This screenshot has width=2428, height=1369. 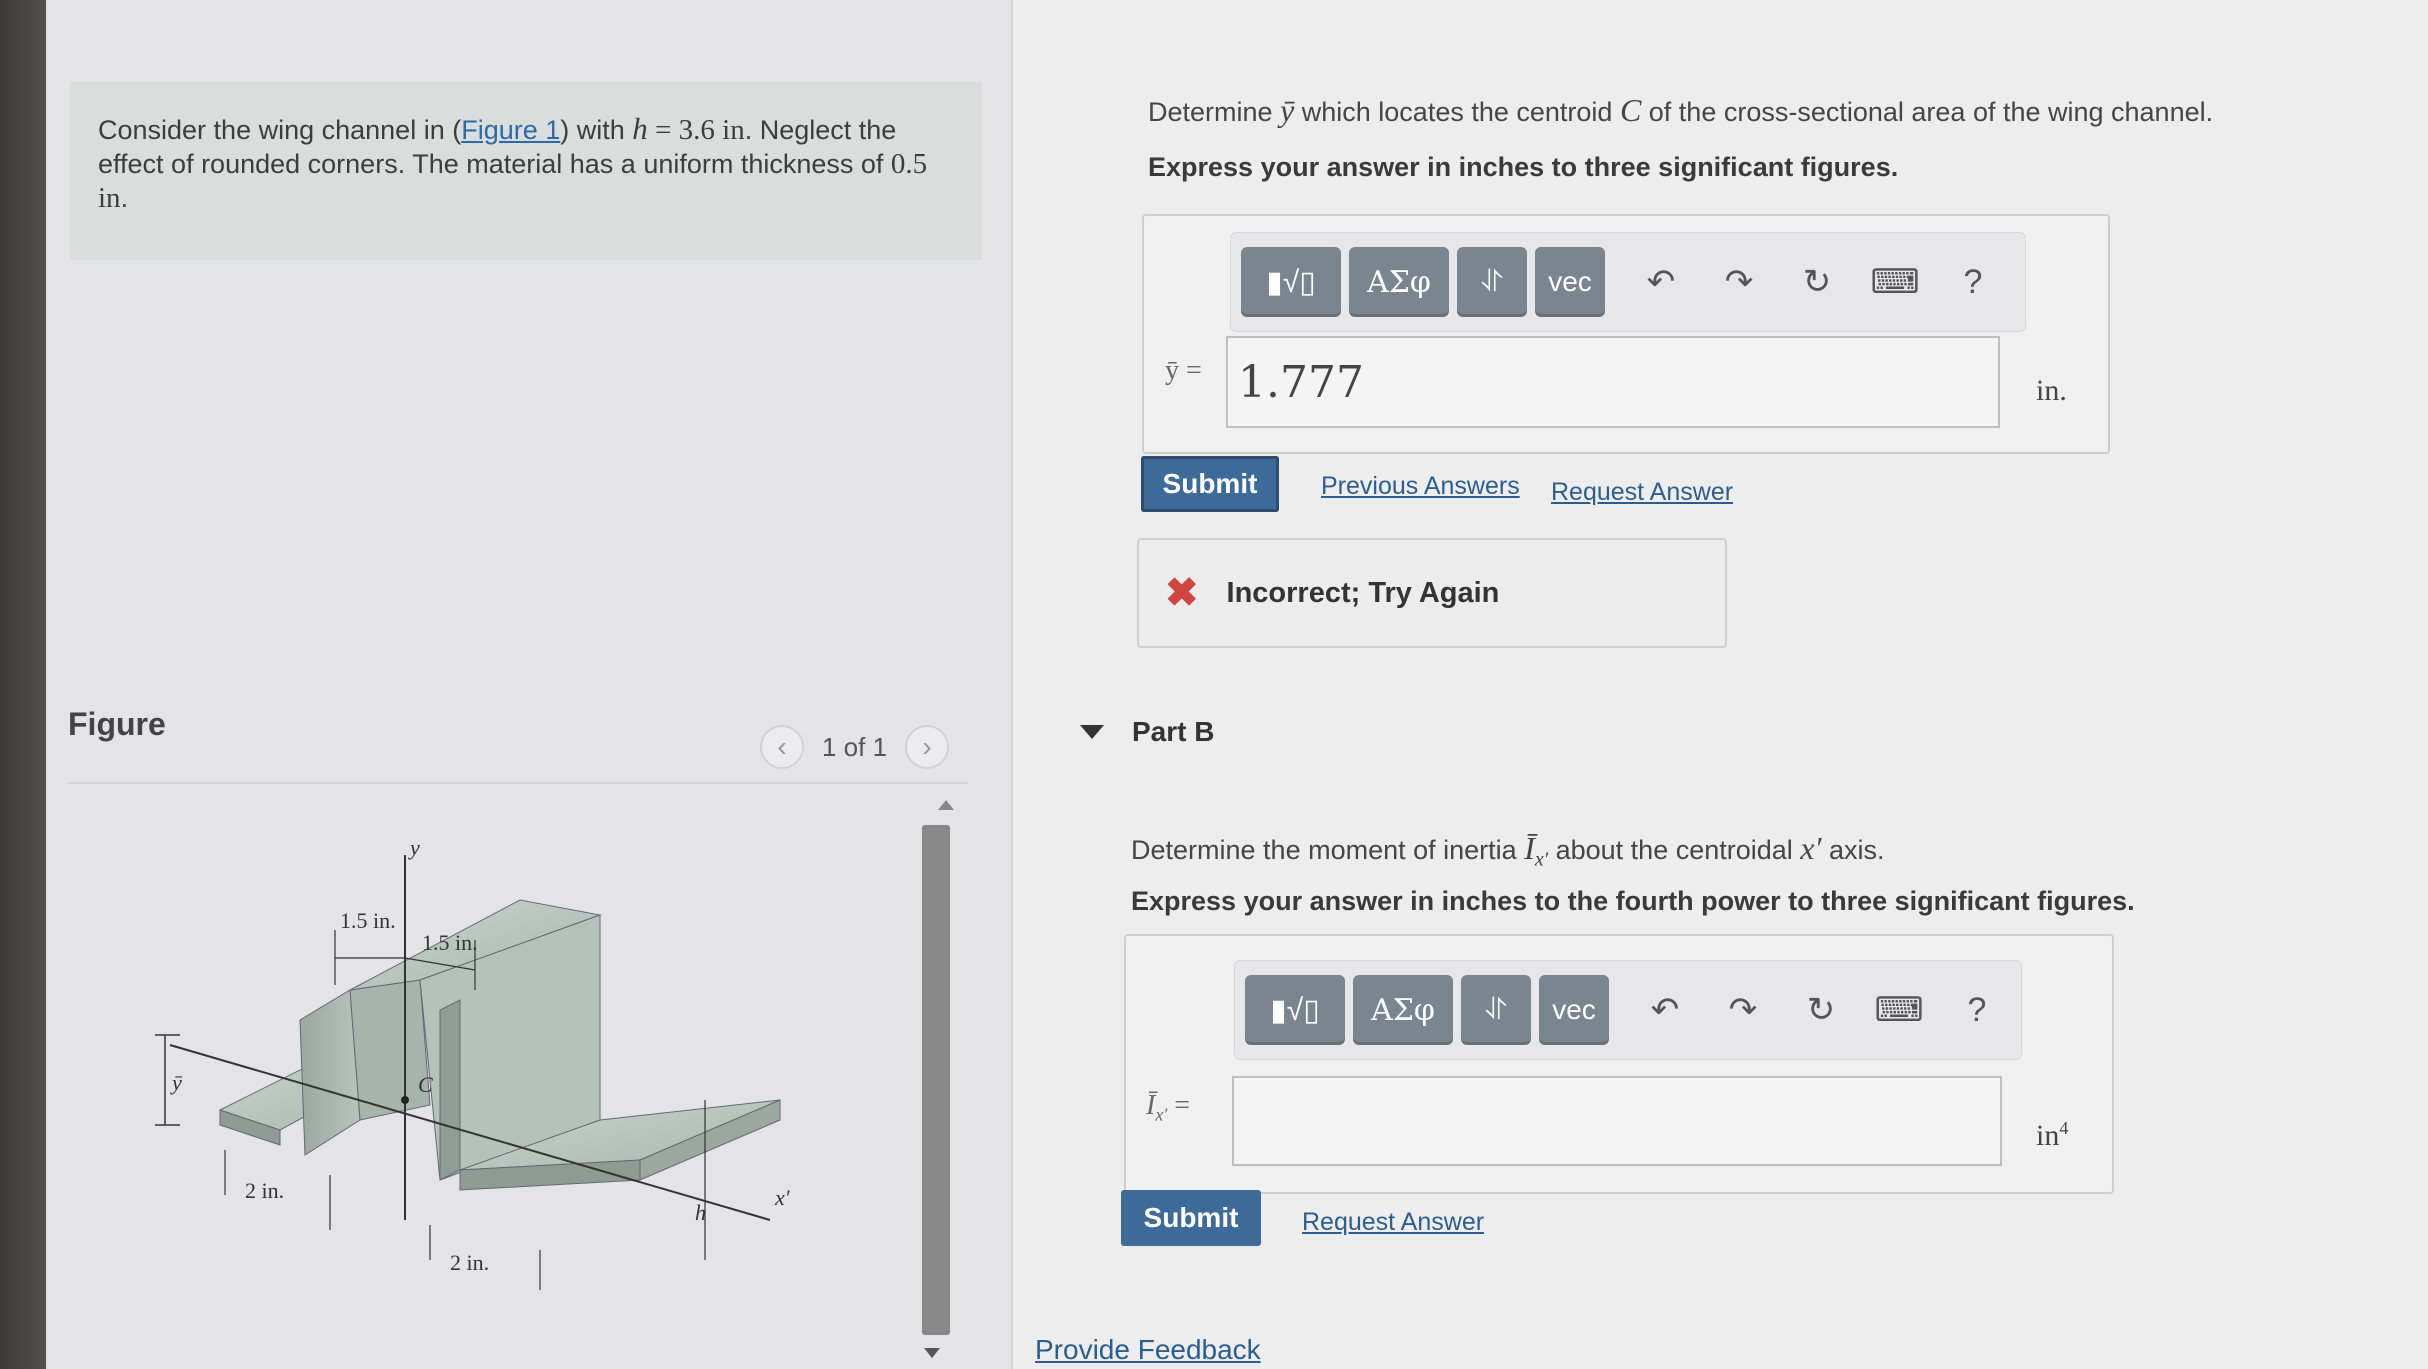 What do you see at coordinates (696, 130) in the screenshot?
I see `h-value: = 3.6 in` at bounding box center [696, 130].